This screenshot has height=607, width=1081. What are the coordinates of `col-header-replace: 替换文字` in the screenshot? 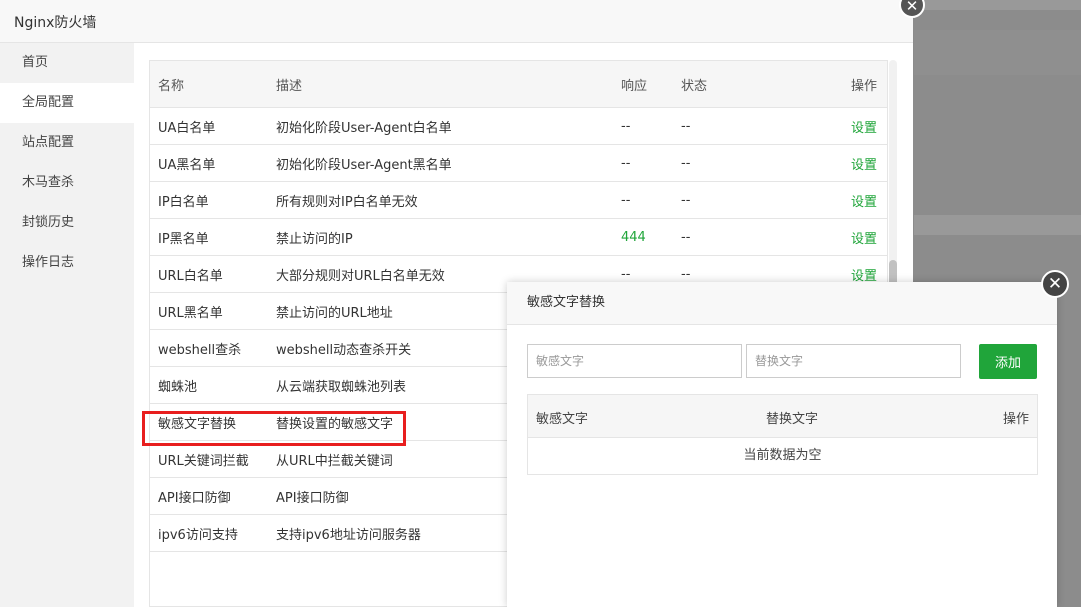 It's located at (792, 419).